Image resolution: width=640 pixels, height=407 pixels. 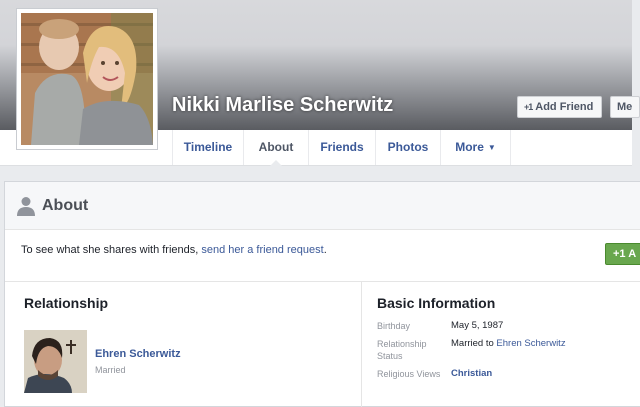 What do you see at coordinates (636, 90) in the screenshot?
I see `page-edge` at bounding box center [636, 90].